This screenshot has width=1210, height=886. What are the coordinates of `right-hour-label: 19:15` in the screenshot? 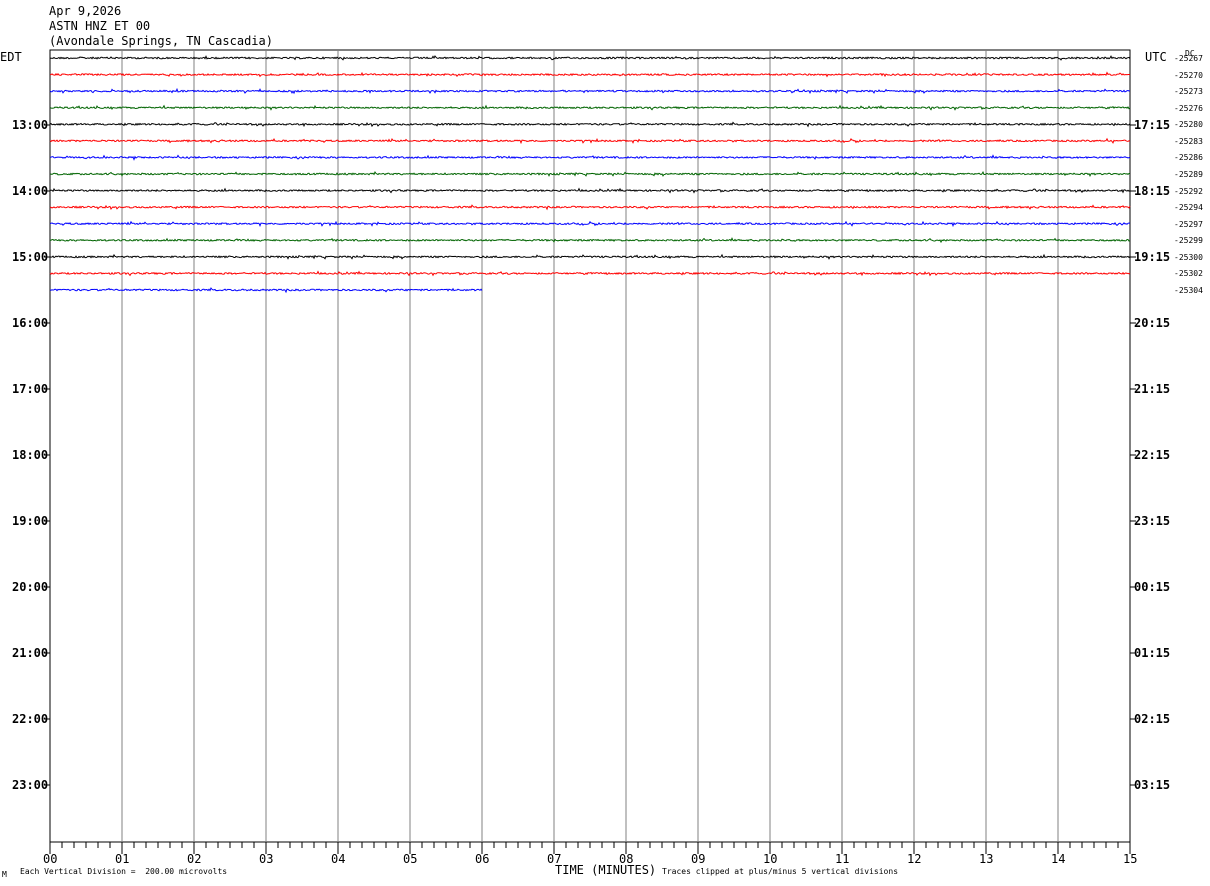 It's located at (1152, 257).